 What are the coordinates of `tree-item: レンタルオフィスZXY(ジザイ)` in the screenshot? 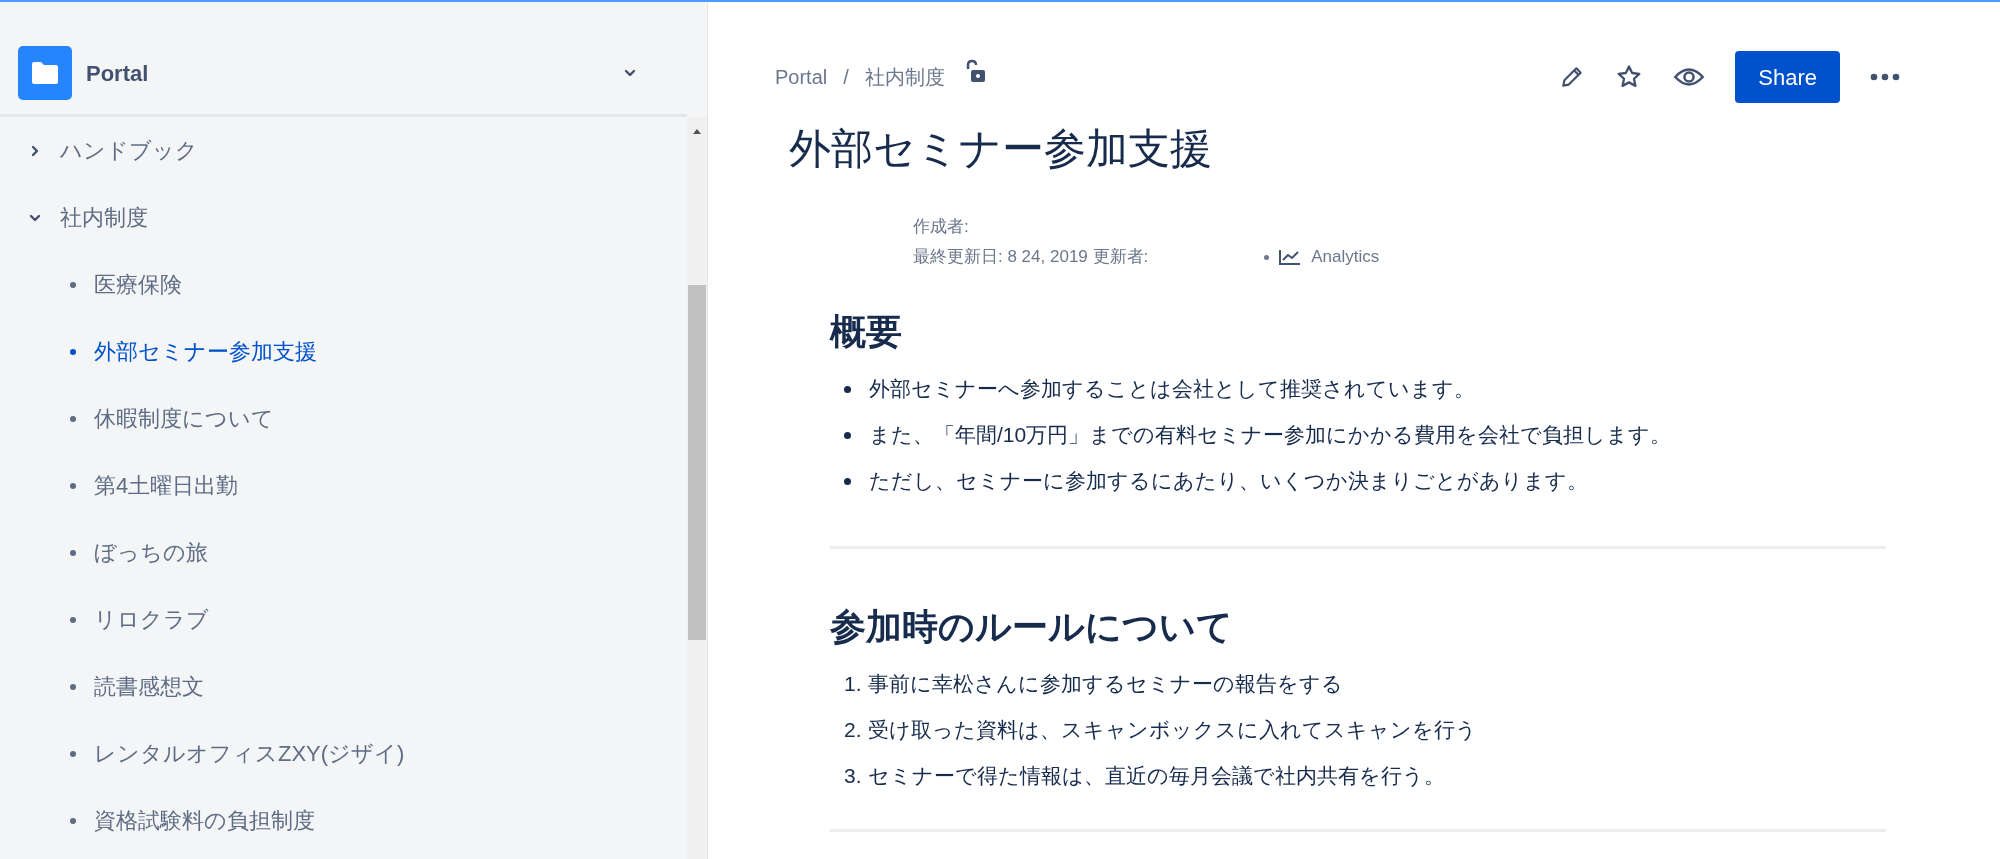 It's located at (249, 753).